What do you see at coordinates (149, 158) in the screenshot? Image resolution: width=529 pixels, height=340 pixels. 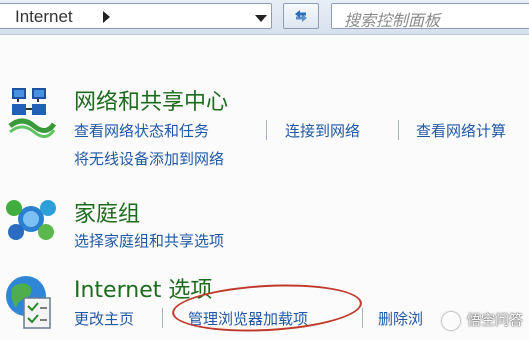 I see `link-add-wireless-device: 将无线设备添加到网络` at bounding box center [149, 158].